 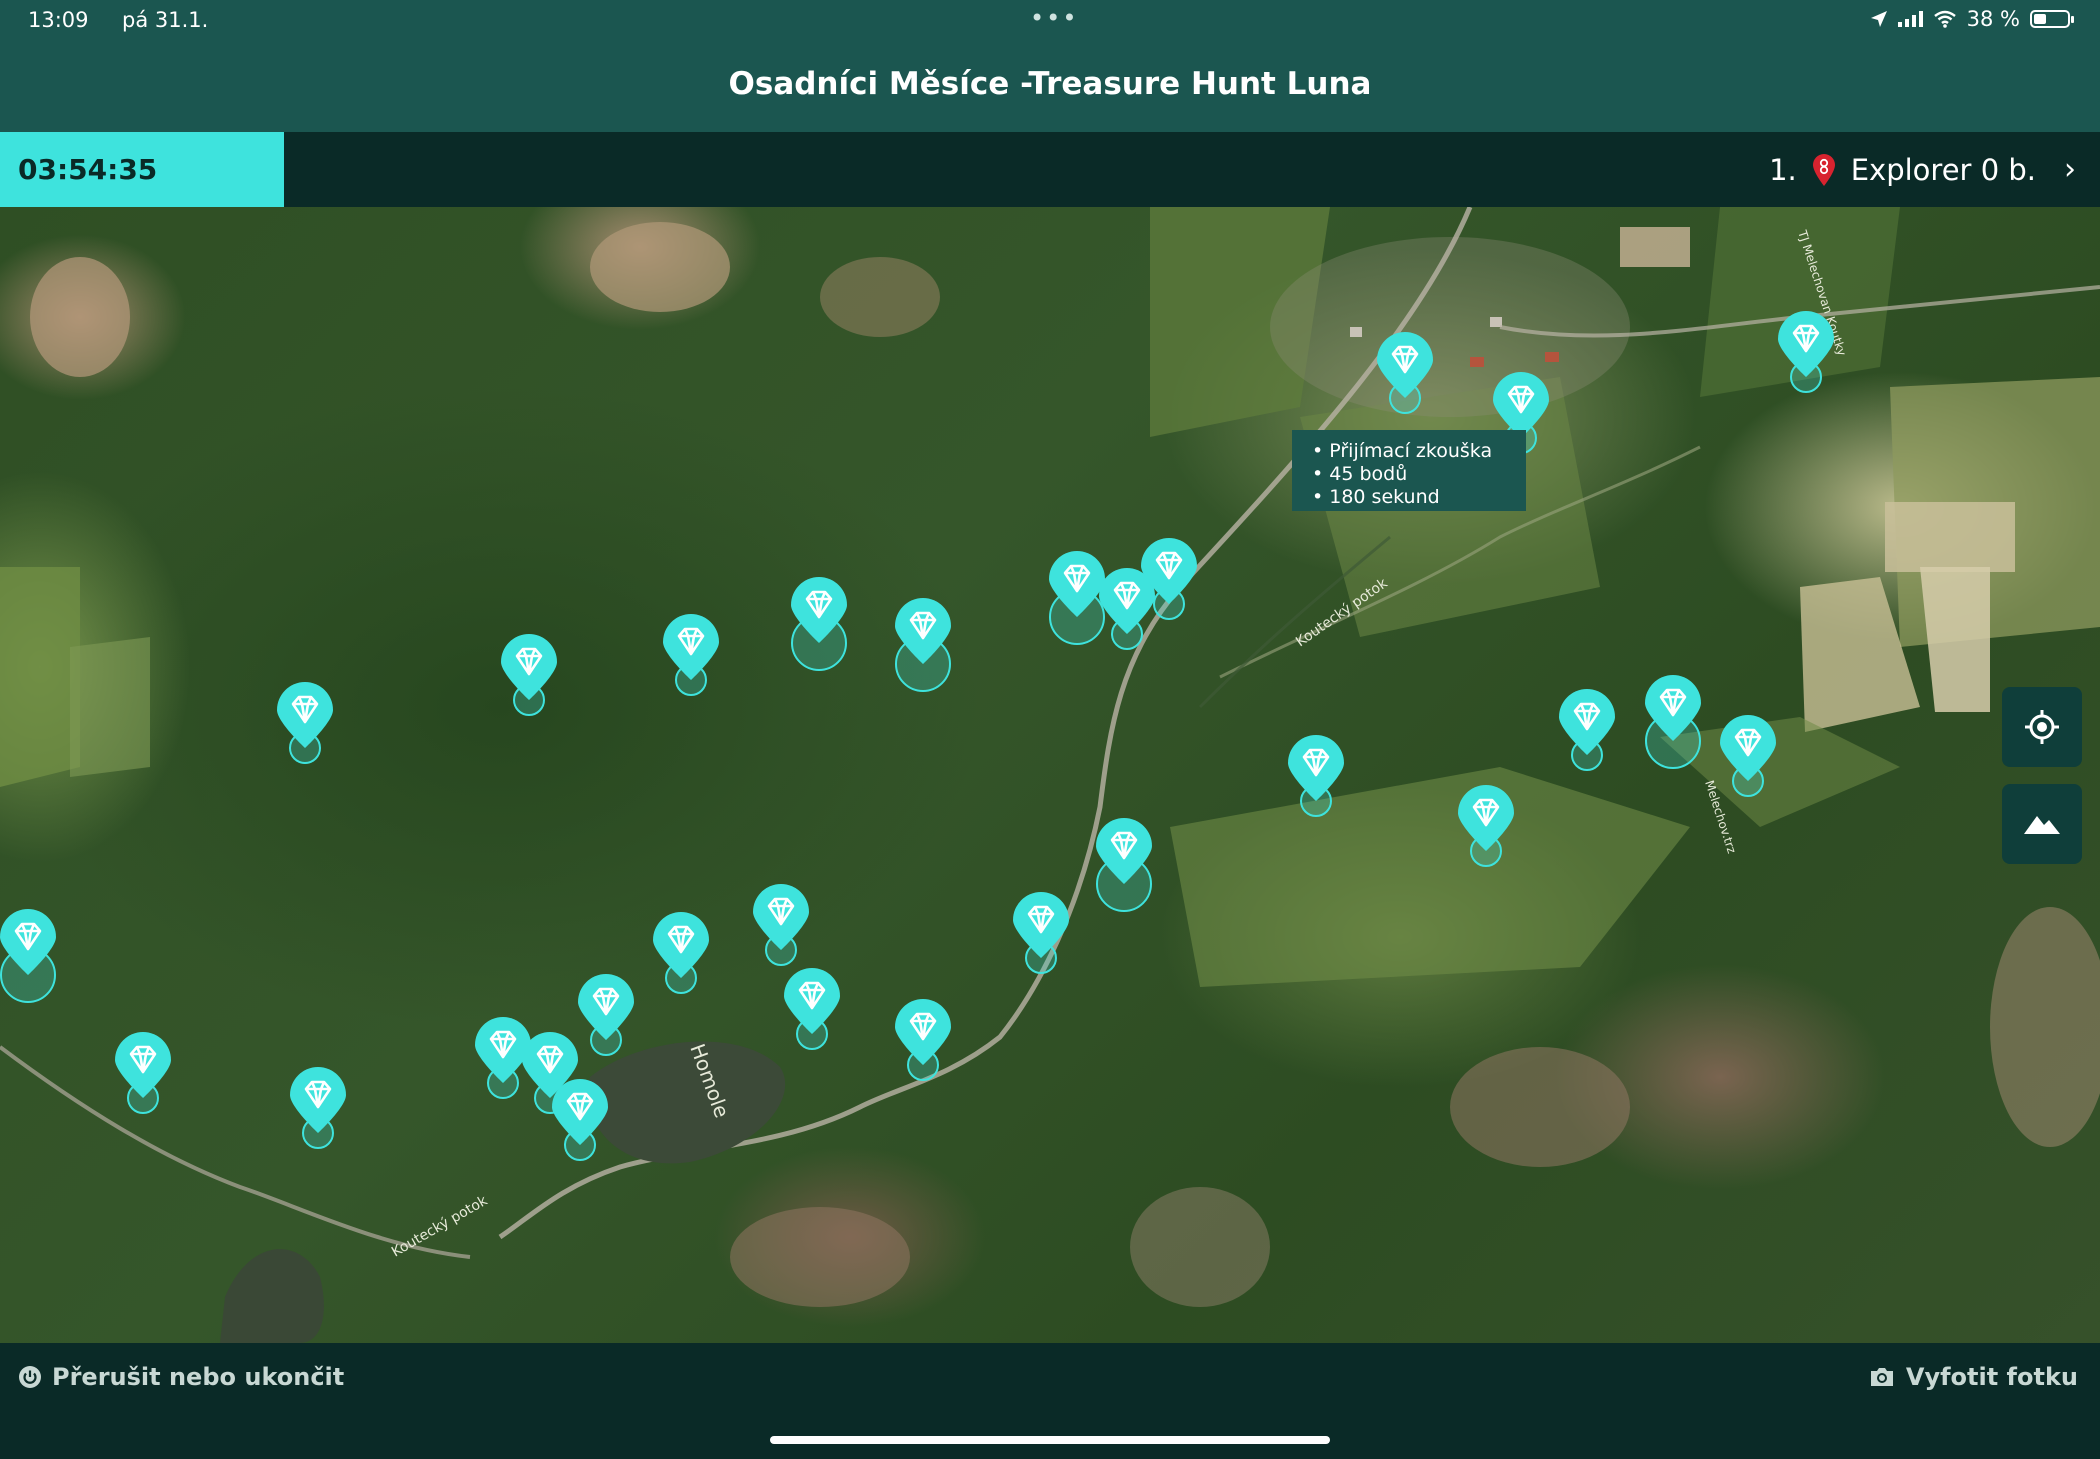 I want to click on cellular-signal-icon, so click(x=1910, y=19).